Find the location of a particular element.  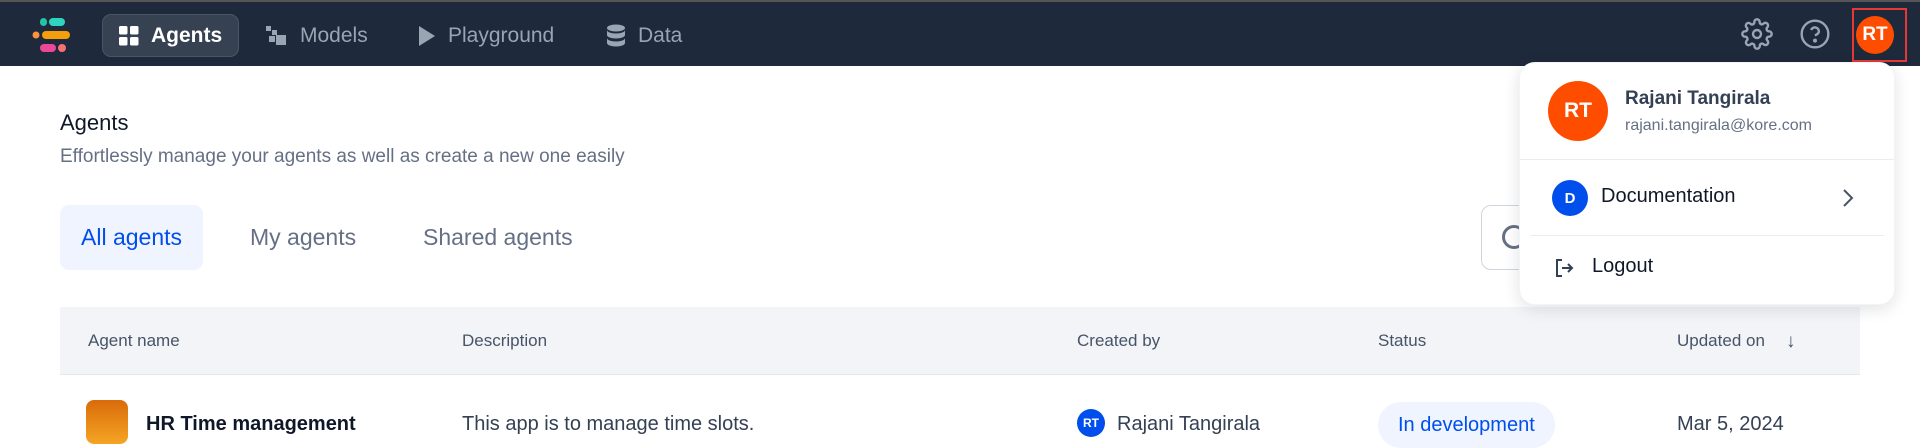

agent-description: This app is to manage time slots. is located at coordinates (608, 424).